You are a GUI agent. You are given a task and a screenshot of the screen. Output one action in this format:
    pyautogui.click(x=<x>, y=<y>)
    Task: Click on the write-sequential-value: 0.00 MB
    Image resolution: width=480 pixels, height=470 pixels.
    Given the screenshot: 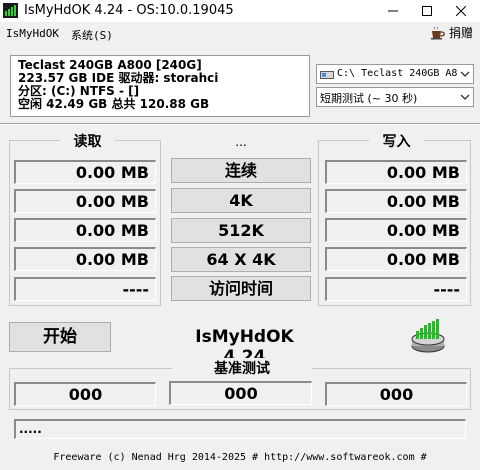 What is the action you would take?
    pyautogui.click(x=396, y=172)
    